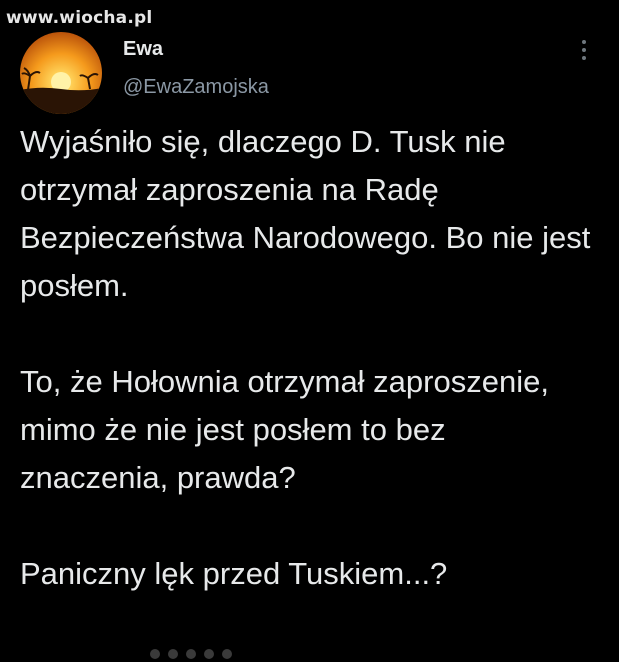  I want to click on author-handle: @EwaZamojska, so click(196, 87).